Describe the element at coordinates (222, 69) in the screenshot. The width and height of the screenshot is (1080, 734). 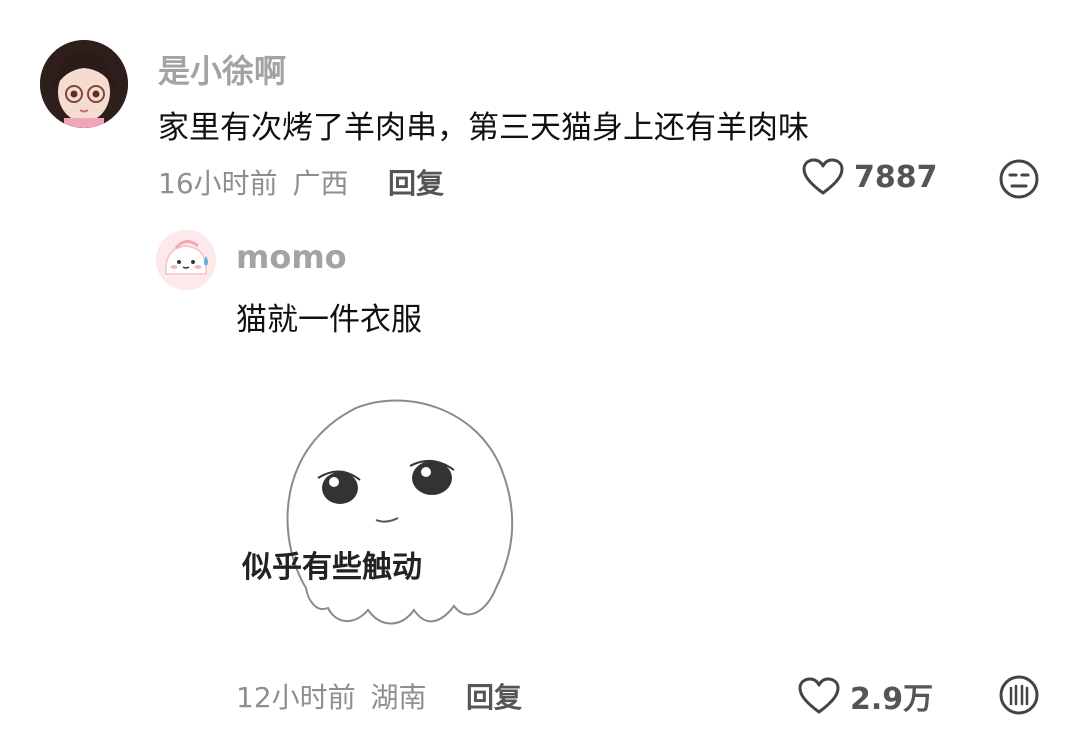
I see `commenter-name: 是小徐啊` at that location.